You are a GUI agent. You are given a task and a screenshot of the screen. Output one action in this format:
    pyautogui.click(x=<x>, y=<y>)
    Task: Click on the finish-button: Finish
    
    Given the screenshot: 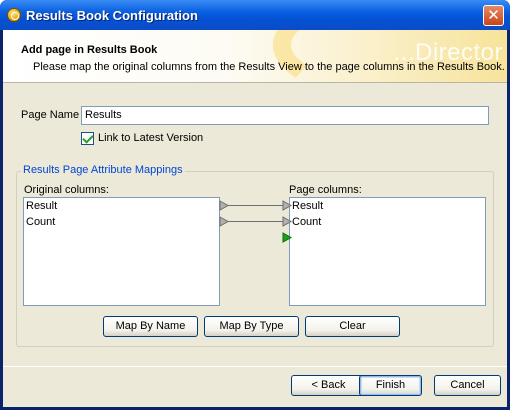 What is the action you would take?
    pyautogui.click(x=390, y=385)
    